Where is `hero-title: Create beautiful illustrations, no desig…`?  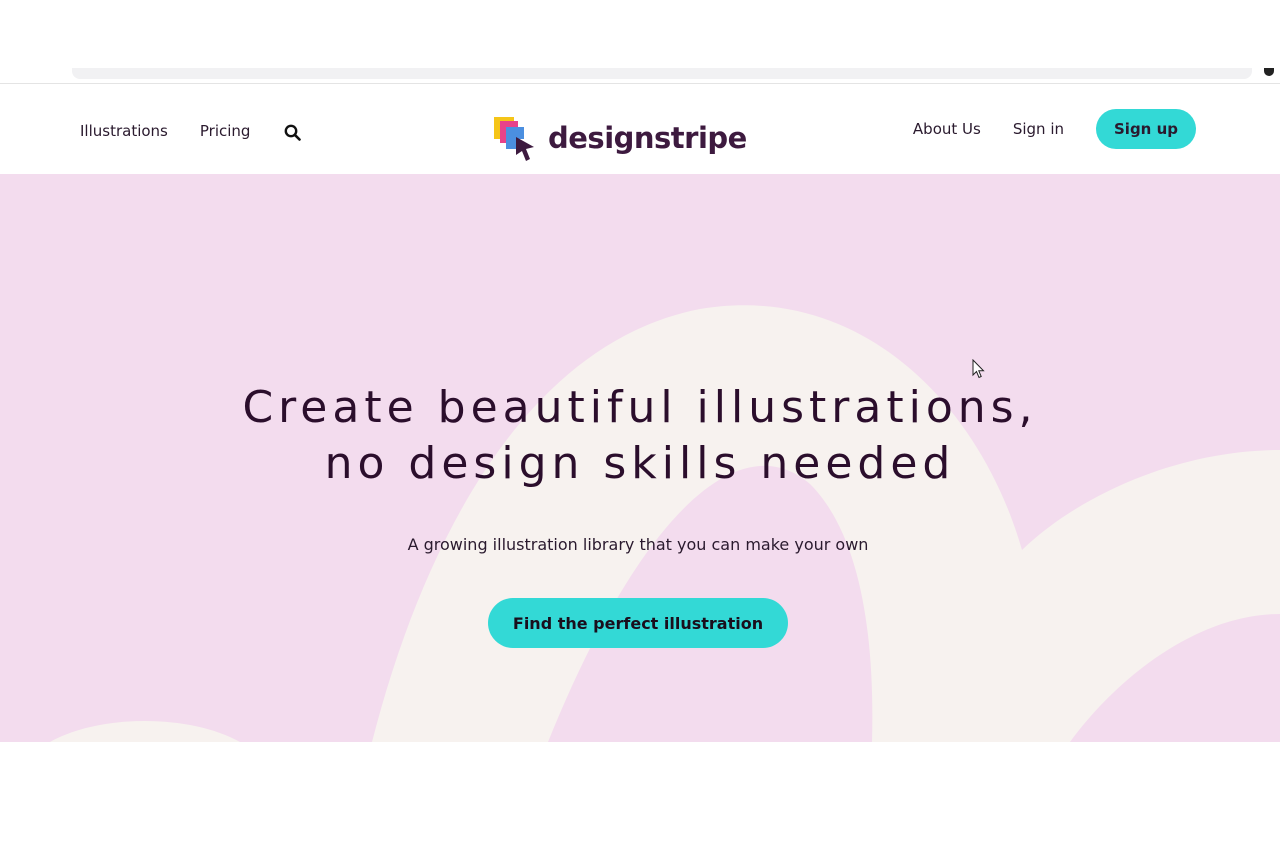
hero-title: Create beautiful illustrations, no desig… is located at coordinates (640, 436).